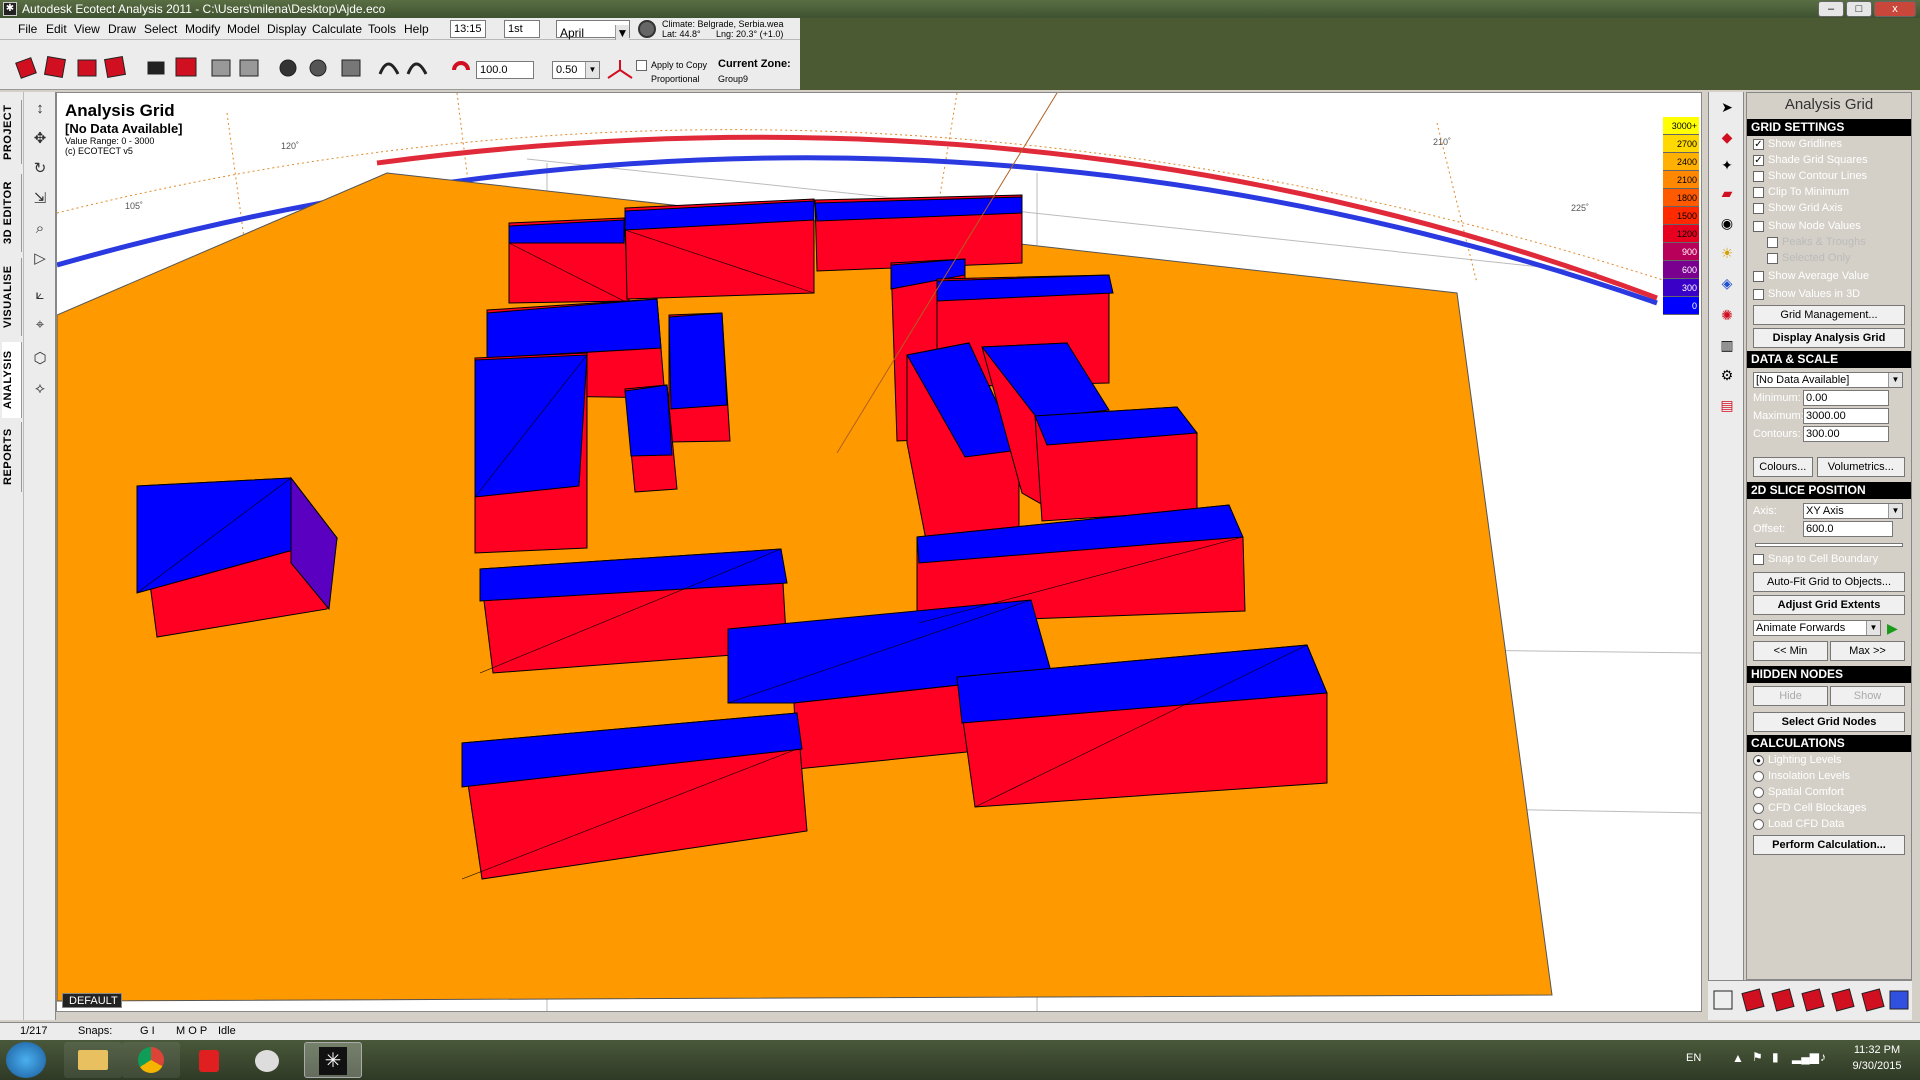 The width and height of the screenshot is (1920, 1080). I want to click on snap-mop: M O P, so click(191, 1031).